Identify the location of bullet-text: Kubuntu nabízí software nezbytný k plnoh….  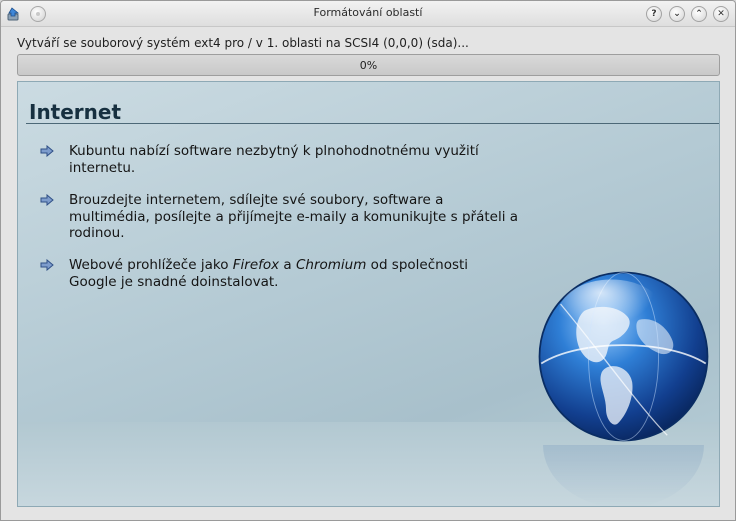
(274, 159).